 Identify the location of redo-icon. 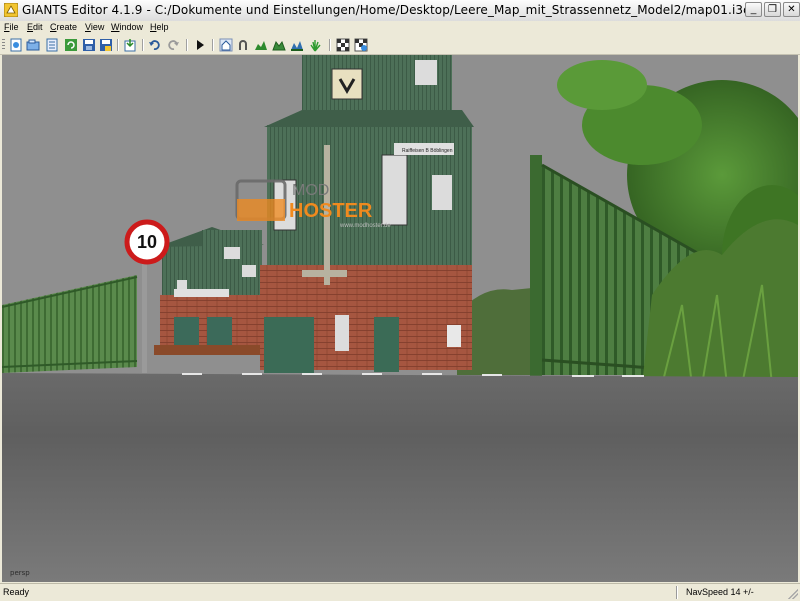
(173, 45).